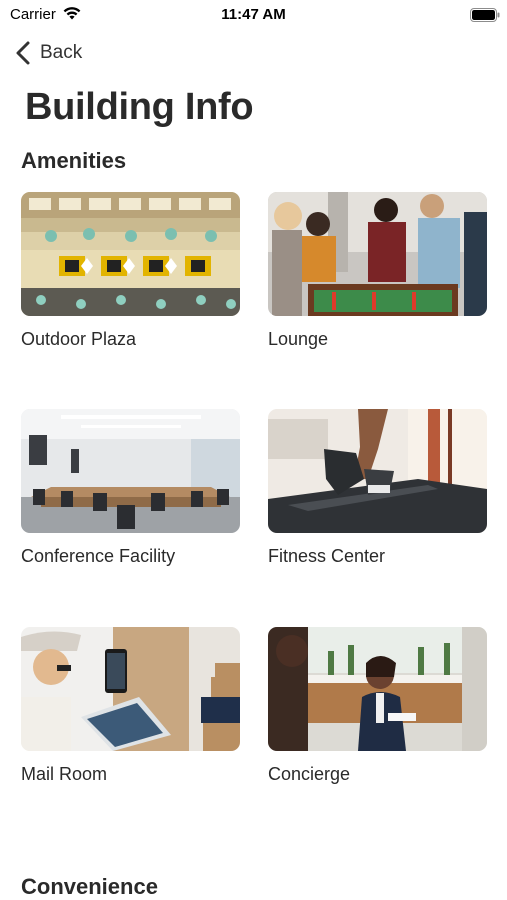 The image size is (507, 900). I want to click on amenity-card-lounge: Lounge, so click(377, 271).